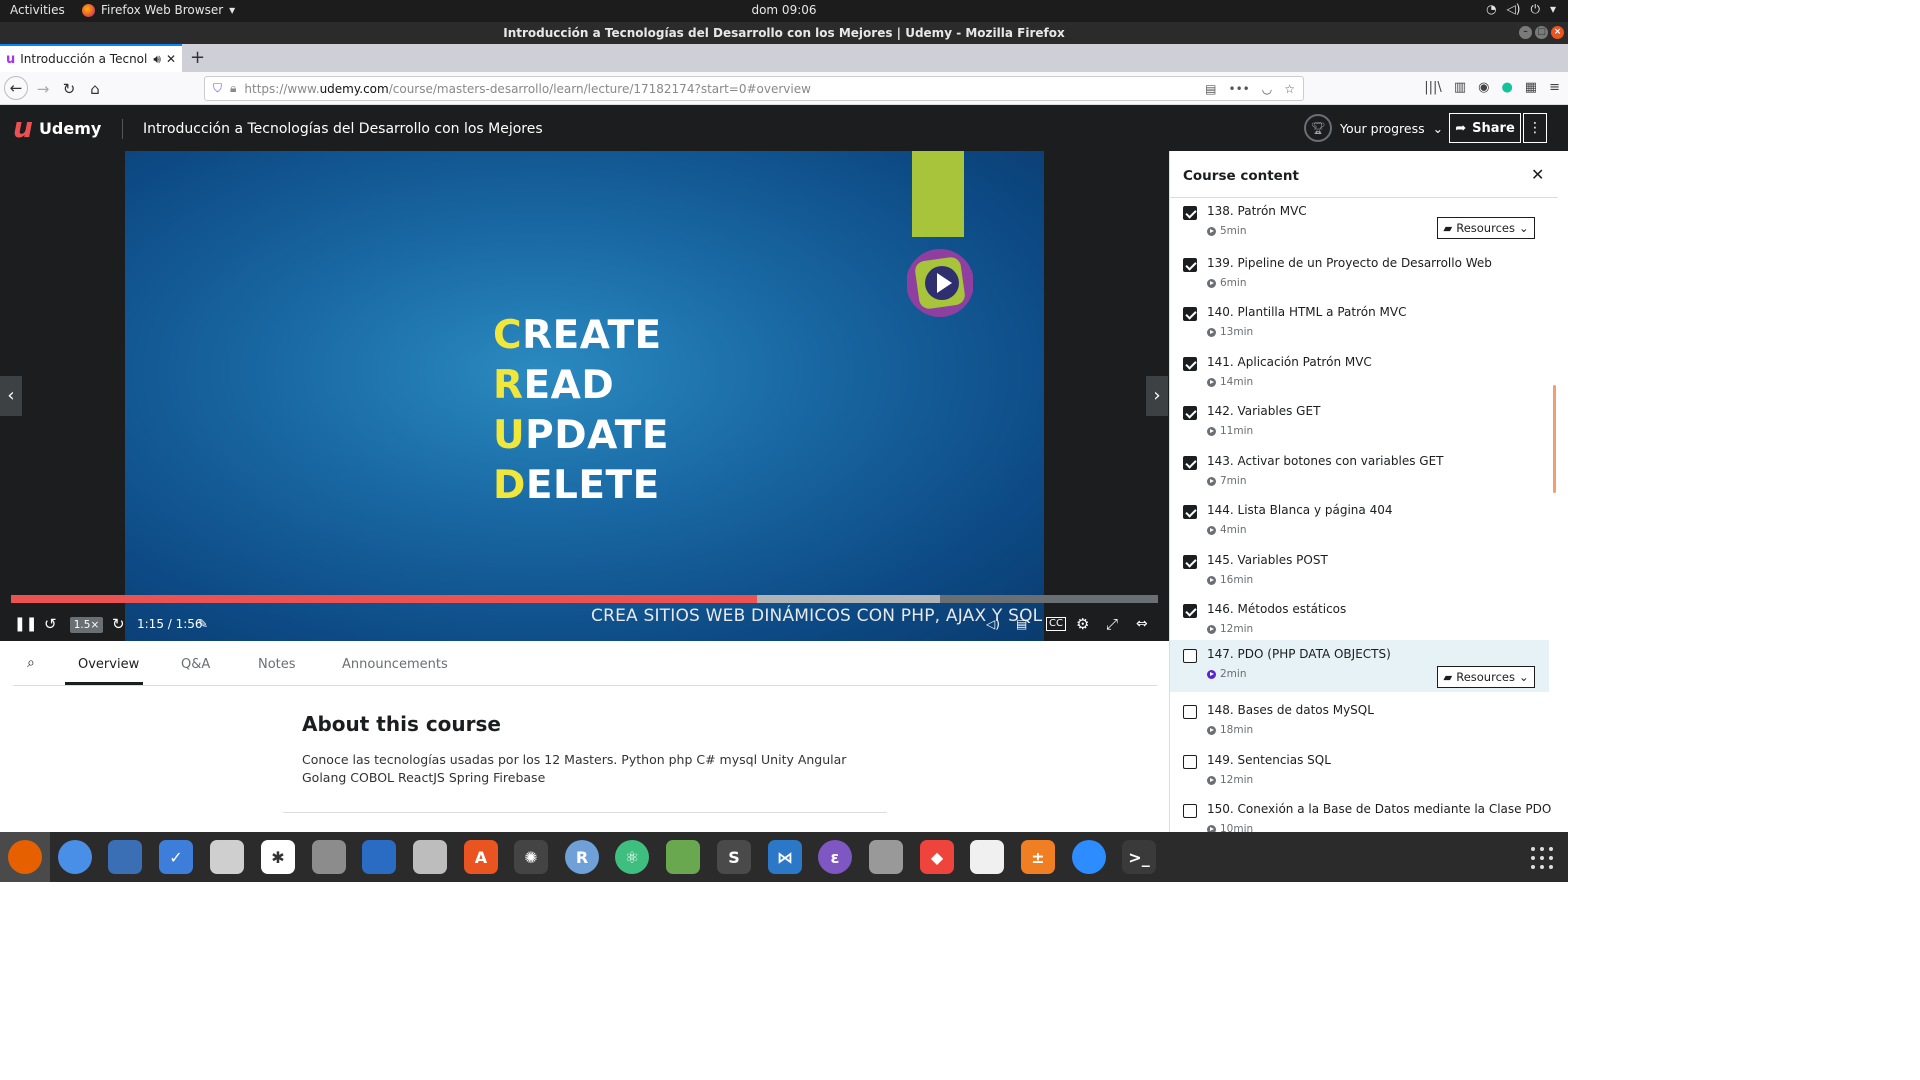 The width and height of the screenshot is (1920, 1080). What do you see at coordinates (1359, 573) in the screenshot?
I see `lesson-item: 145. Variables POST 16min` at bounding box center [1359, 573].